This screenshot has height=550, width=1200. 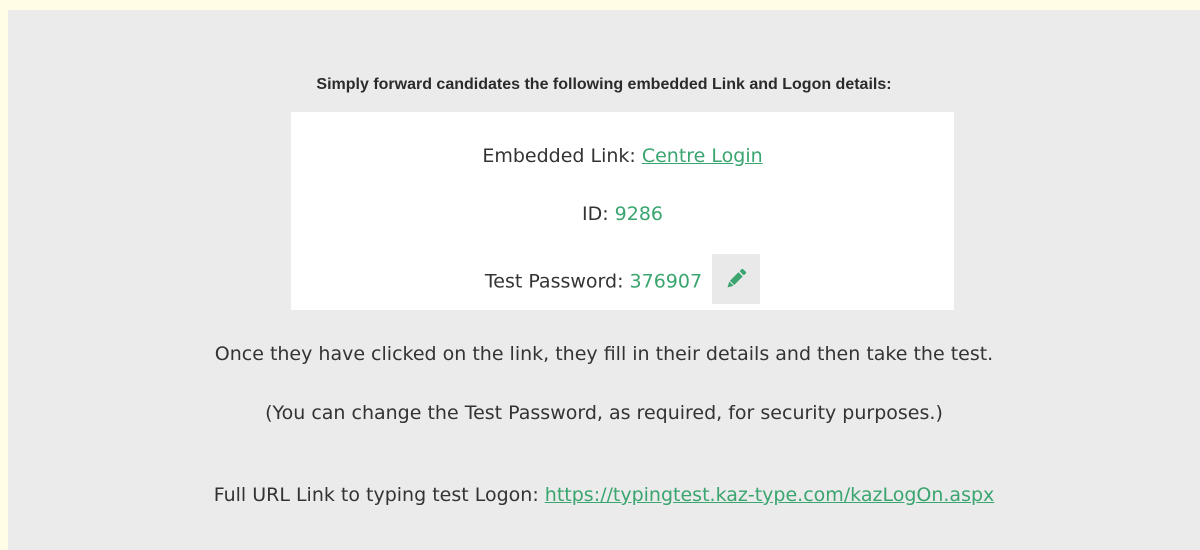 What do you see at coordinates (702, 156) in the screenshot?
I see `centre-login-link: Centre Login` at bounding box center [702, 156].